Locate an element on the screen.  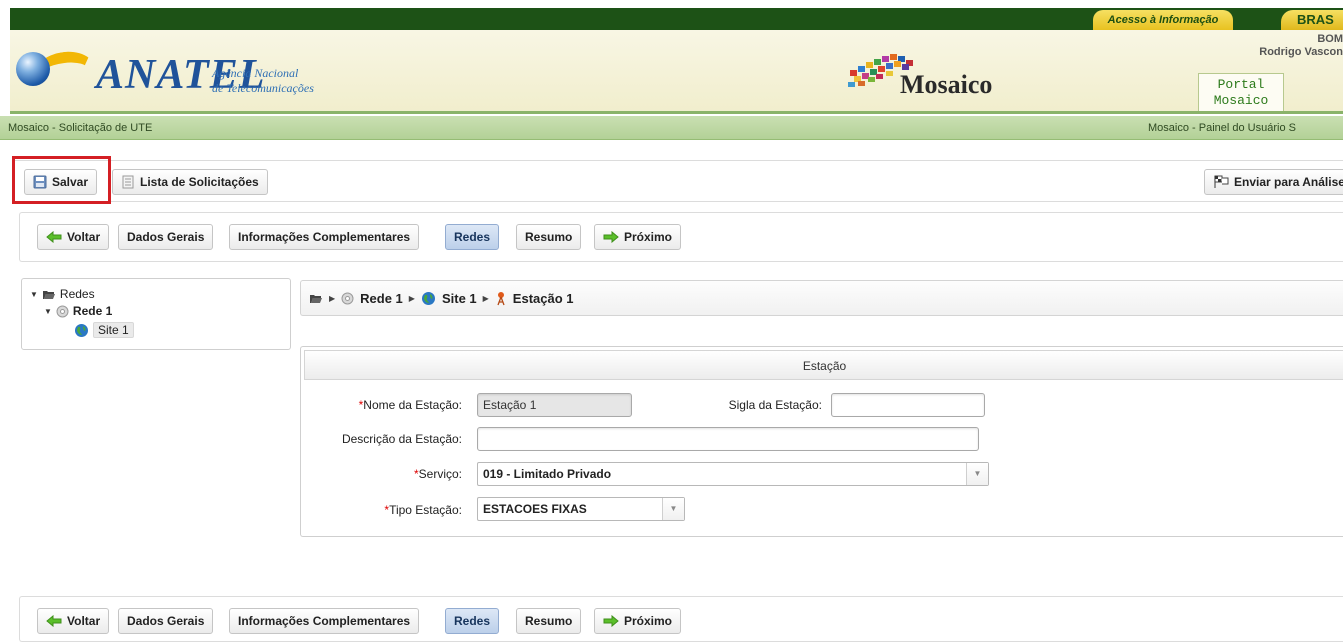
tab-informacoes-complementares-bottom: Informações Complementares is located at coordinates (324, 621).